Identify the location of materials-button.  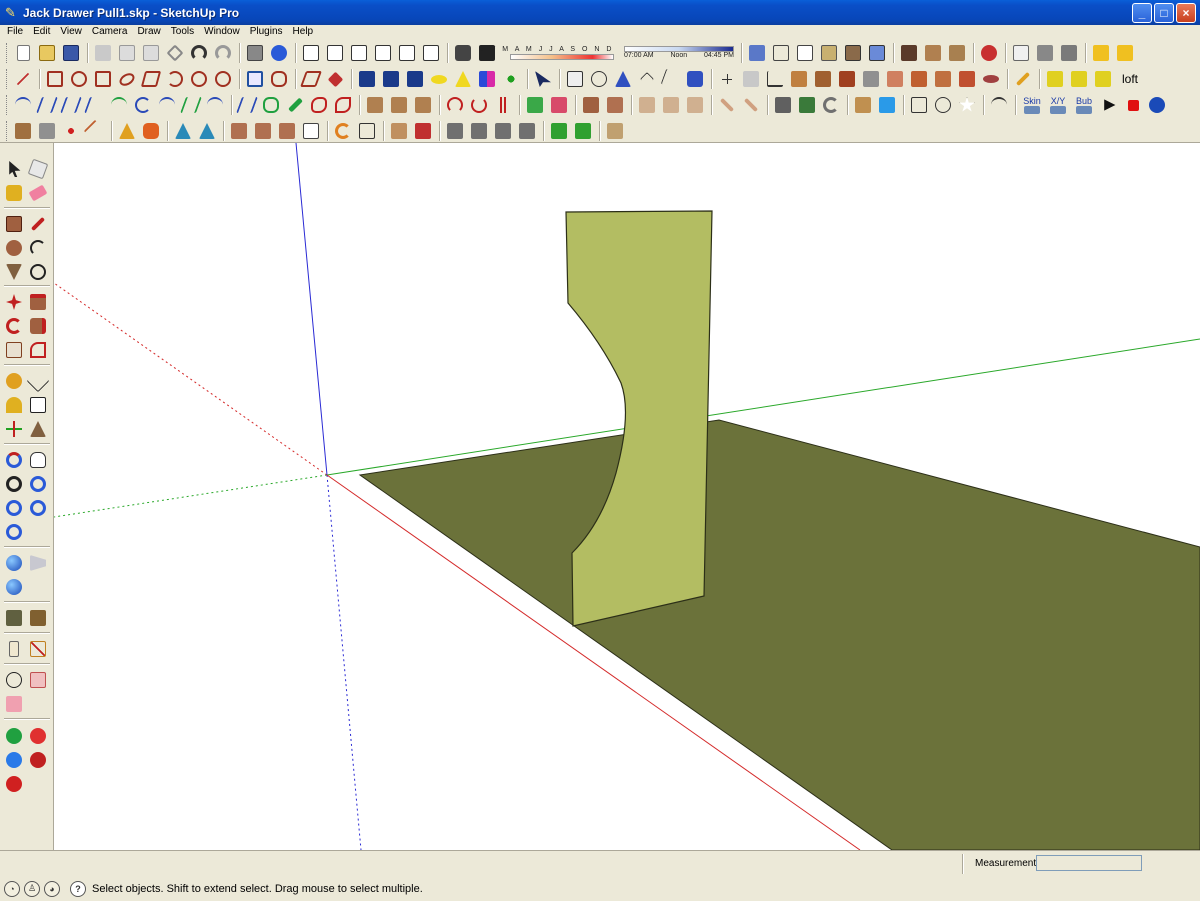
(933, 53).